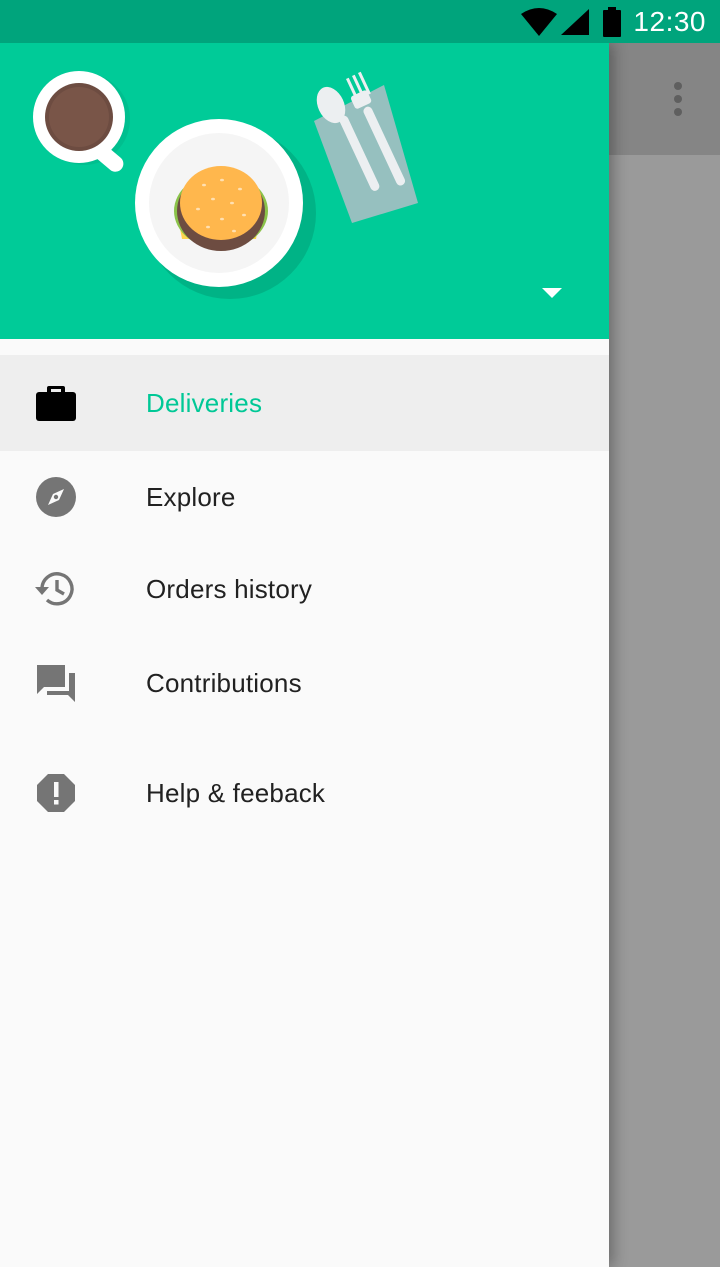 This screenshot has height=1267, width=720. Describe the element at coordinates (191, 497) in the screenshot. I see `nav-item-label: Explore` at that location.